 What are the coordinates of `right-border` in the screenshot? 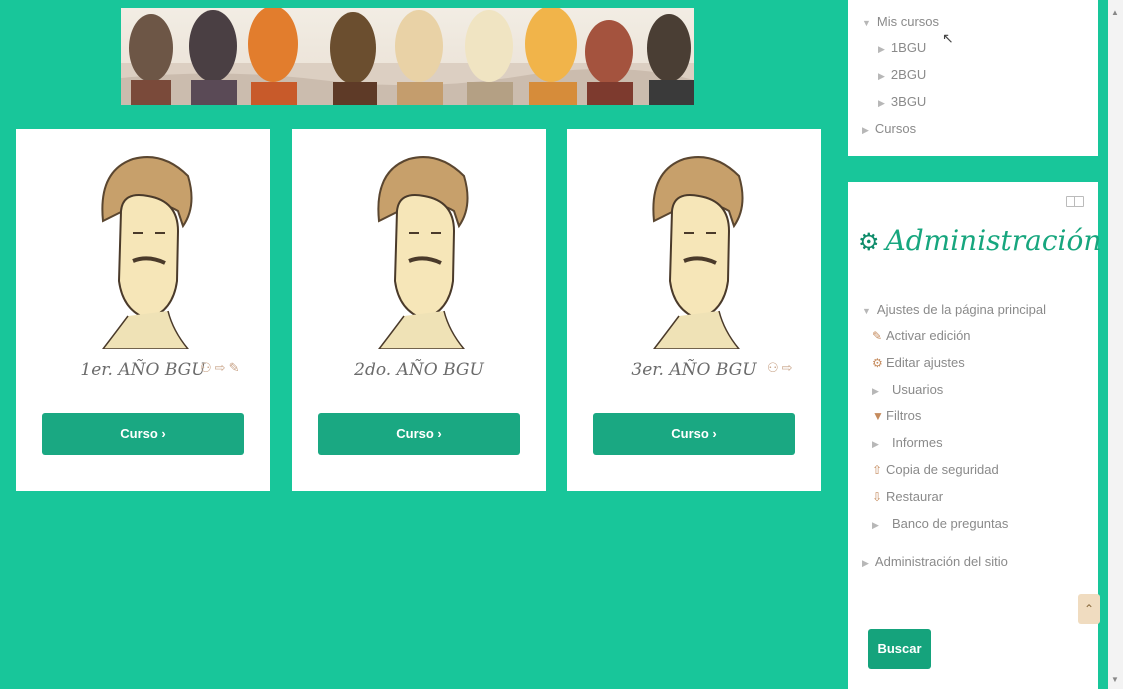 It's located at (1104, 344).